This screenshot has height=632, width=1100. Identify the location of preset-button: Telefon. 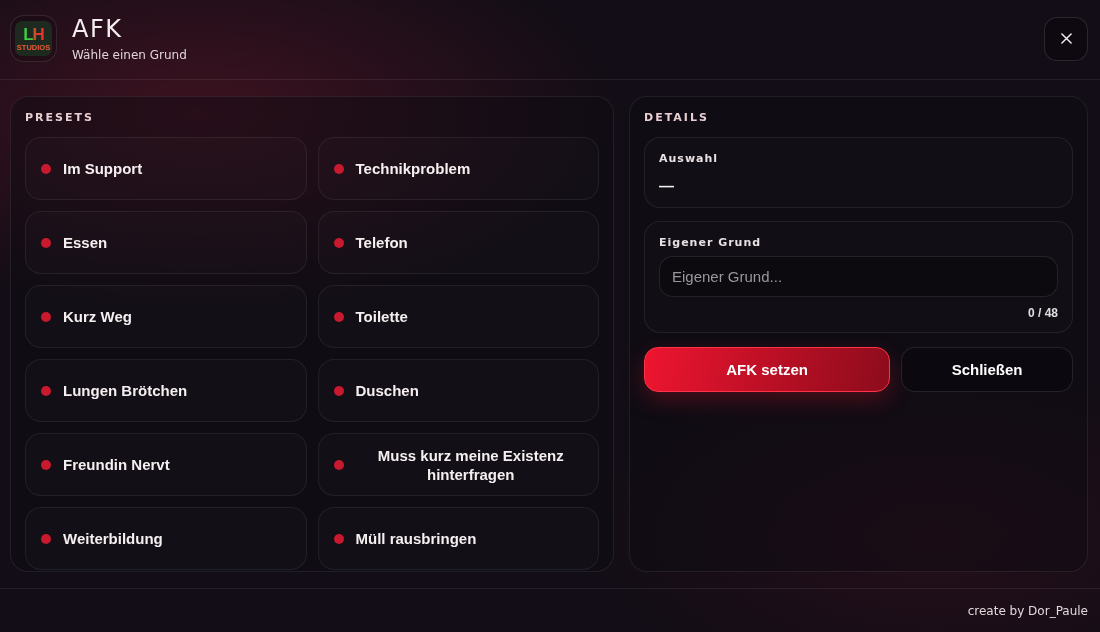
(458, 242).